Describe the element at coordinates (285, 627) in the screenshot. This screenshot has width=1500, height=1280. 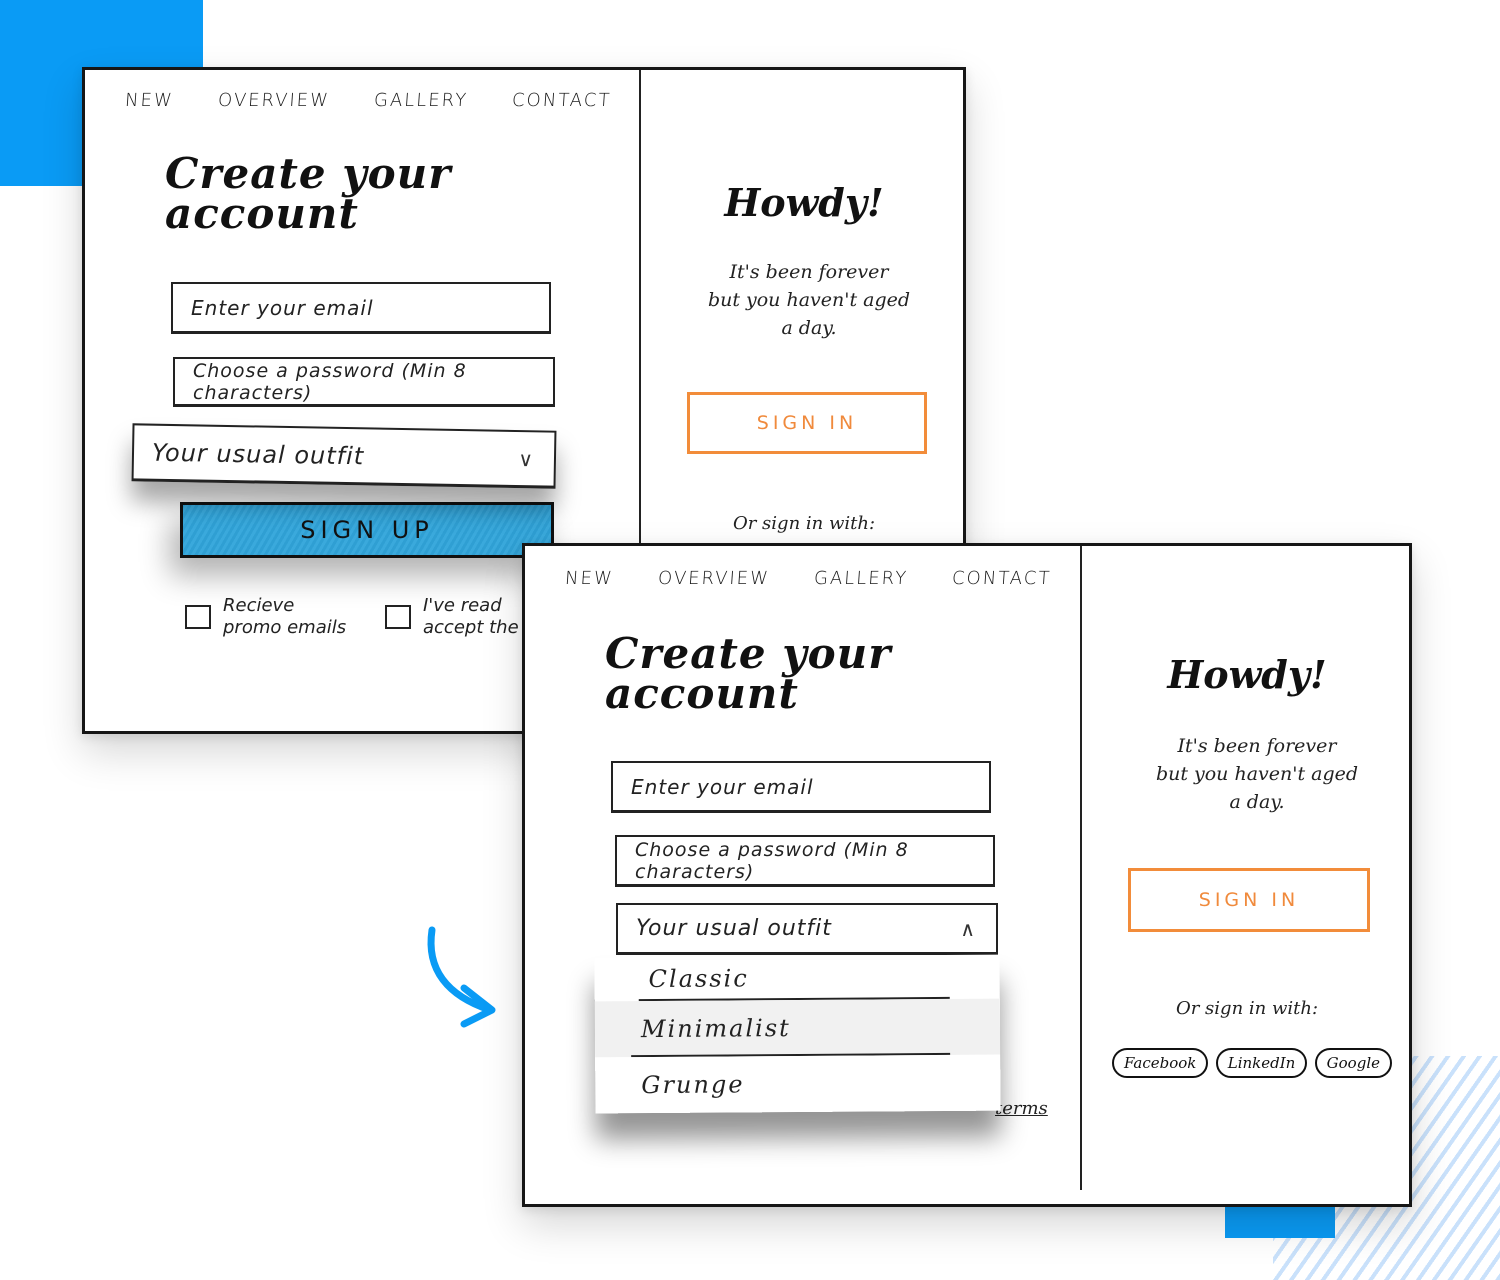
I see `promo-label-line-2: promo emails` at that location.